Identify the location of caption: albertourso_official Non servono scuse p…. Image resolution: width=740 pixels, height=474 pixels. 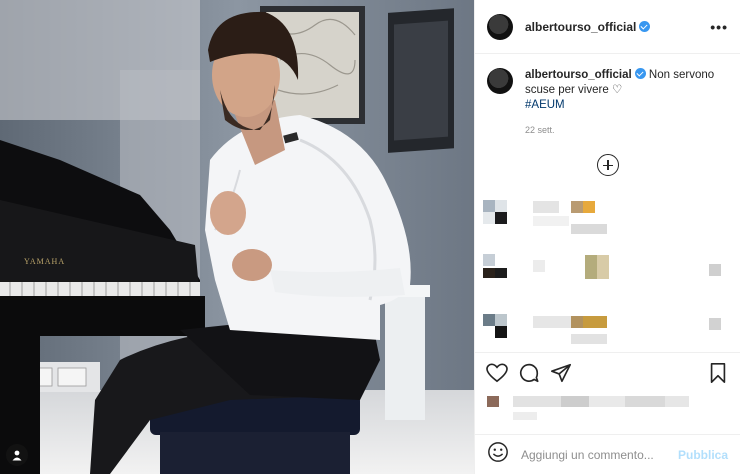
(607, 96).